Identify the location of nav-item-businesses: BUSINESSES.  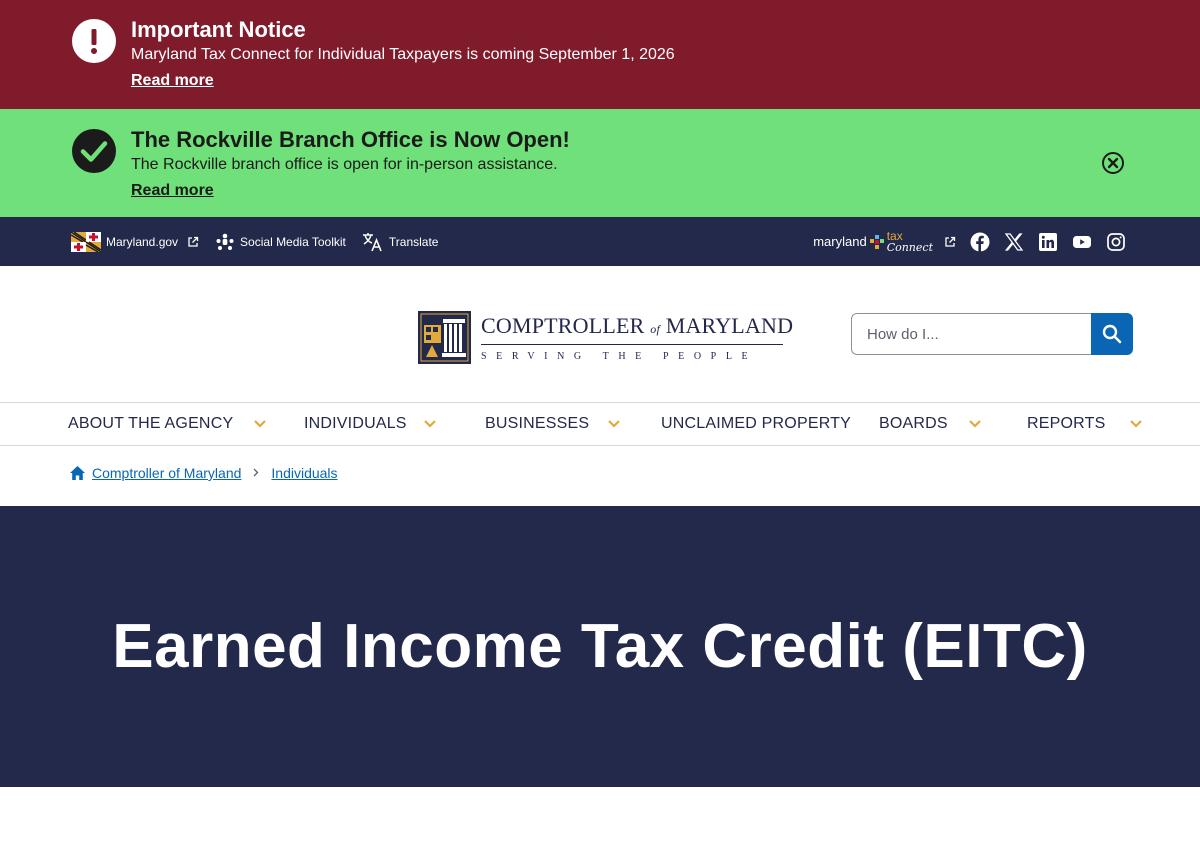
(553, 424).